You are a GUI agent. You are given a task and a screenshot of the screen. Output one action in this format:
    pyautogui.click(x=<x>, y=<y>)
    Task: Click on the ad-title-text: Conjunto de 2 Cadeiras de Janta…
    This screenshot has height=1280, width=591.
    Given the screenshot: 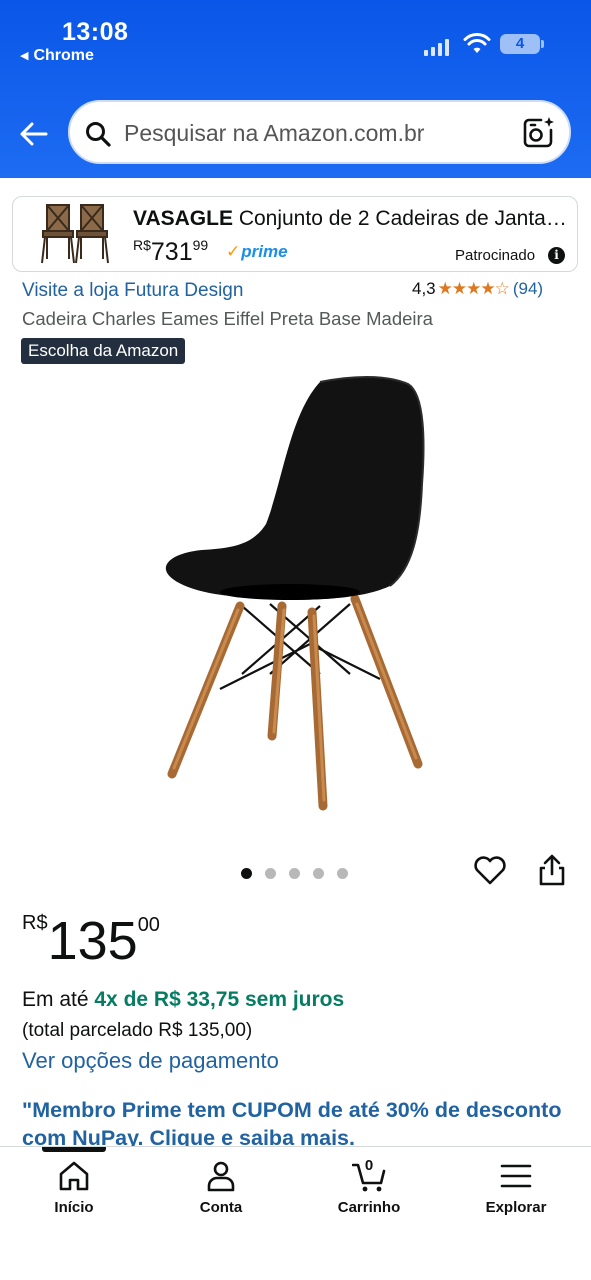 What is the action you would take?
    pyautogui.click(x=402, y=218)
    